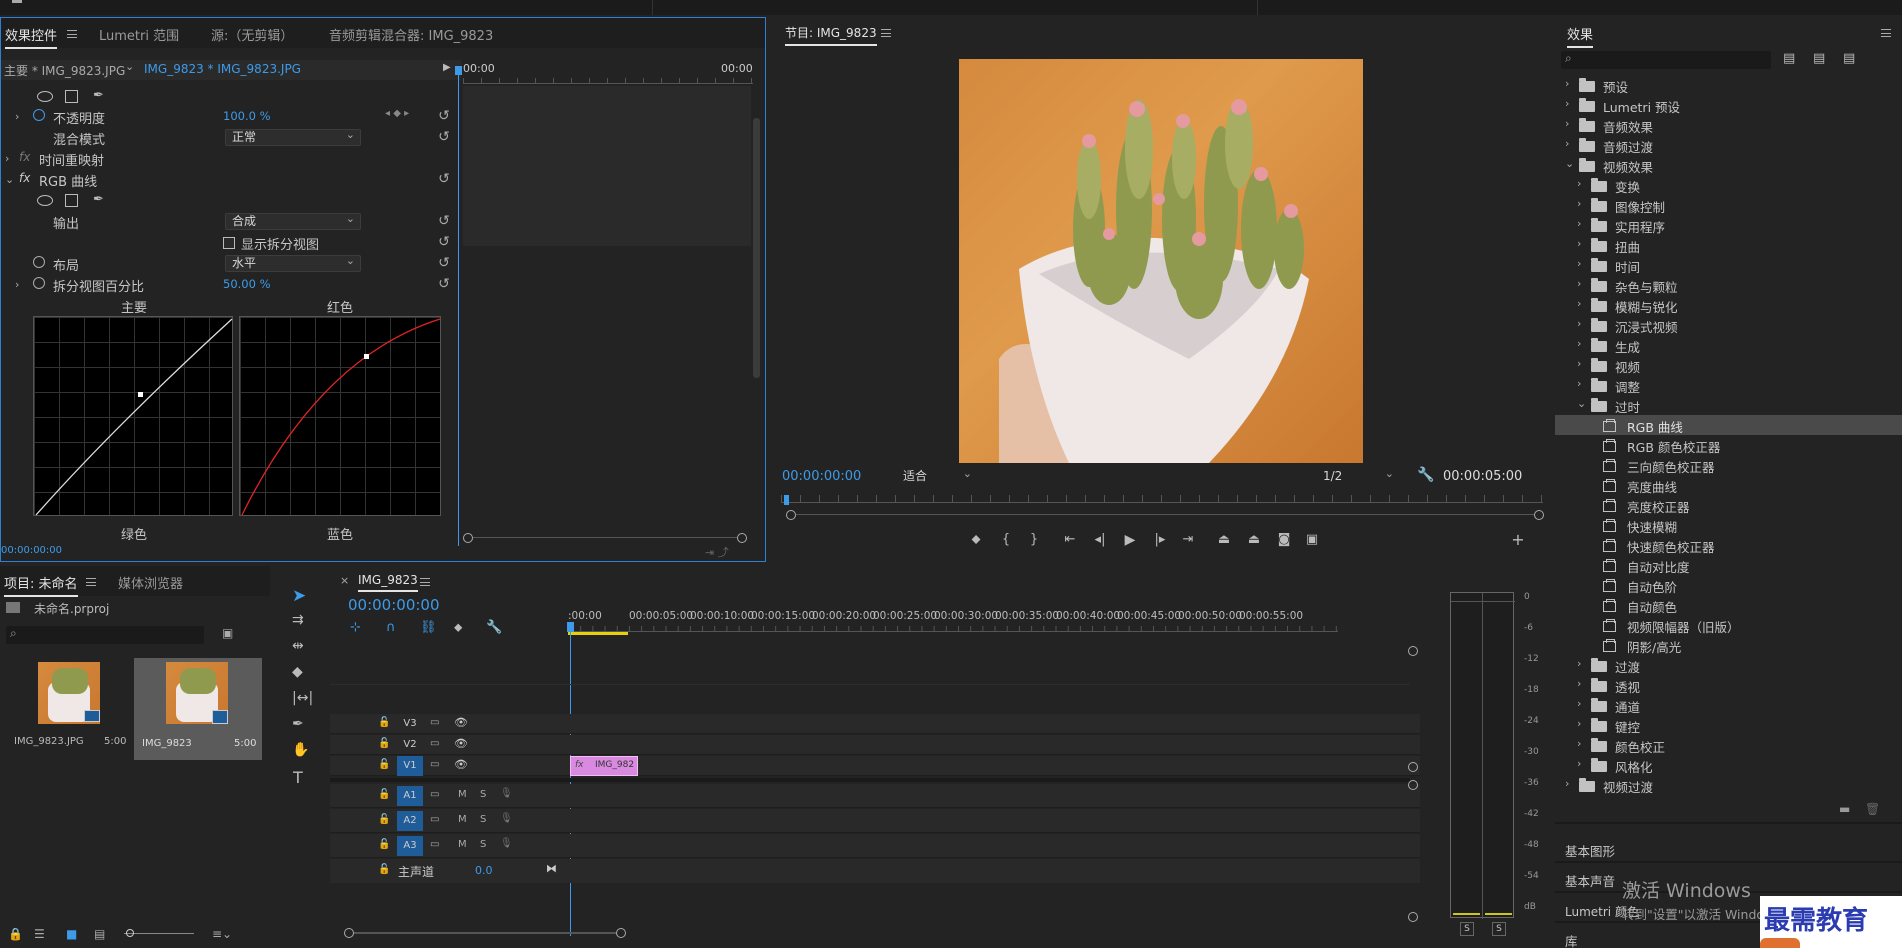  I want to click on mark-in-icon: {, so click(1006, 540).